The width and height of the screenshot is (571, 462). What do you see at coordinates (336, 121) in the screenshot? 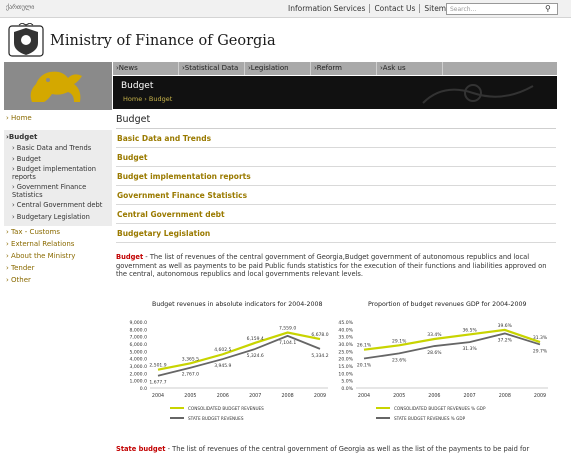
I see `page-title: Budget` at bounding box center [336, 121].